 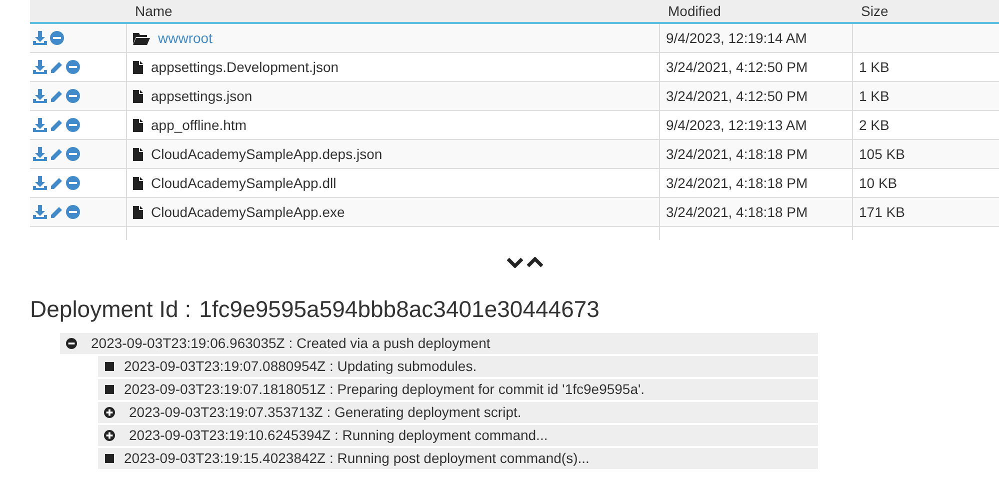 What do you see at coordinates (384, 389) in the screenshot?
I see `log-text: 2023-09-03T23:19:07.1818051Z : Preparing deployment for commit id '1fc9e9595a'.` at bounding box center [384, 389].